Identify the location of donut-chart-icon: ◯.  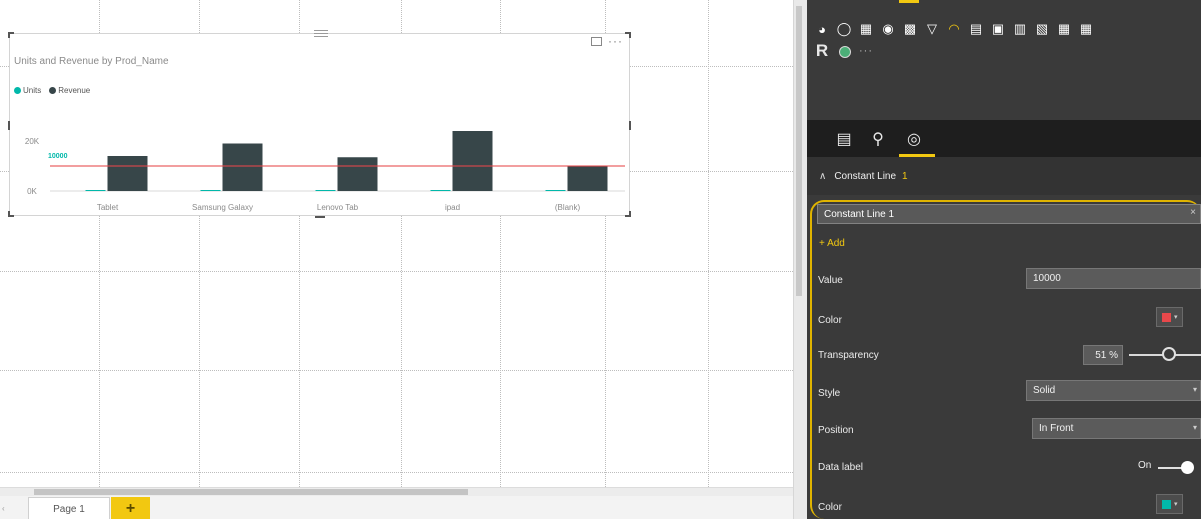
(844, 28).